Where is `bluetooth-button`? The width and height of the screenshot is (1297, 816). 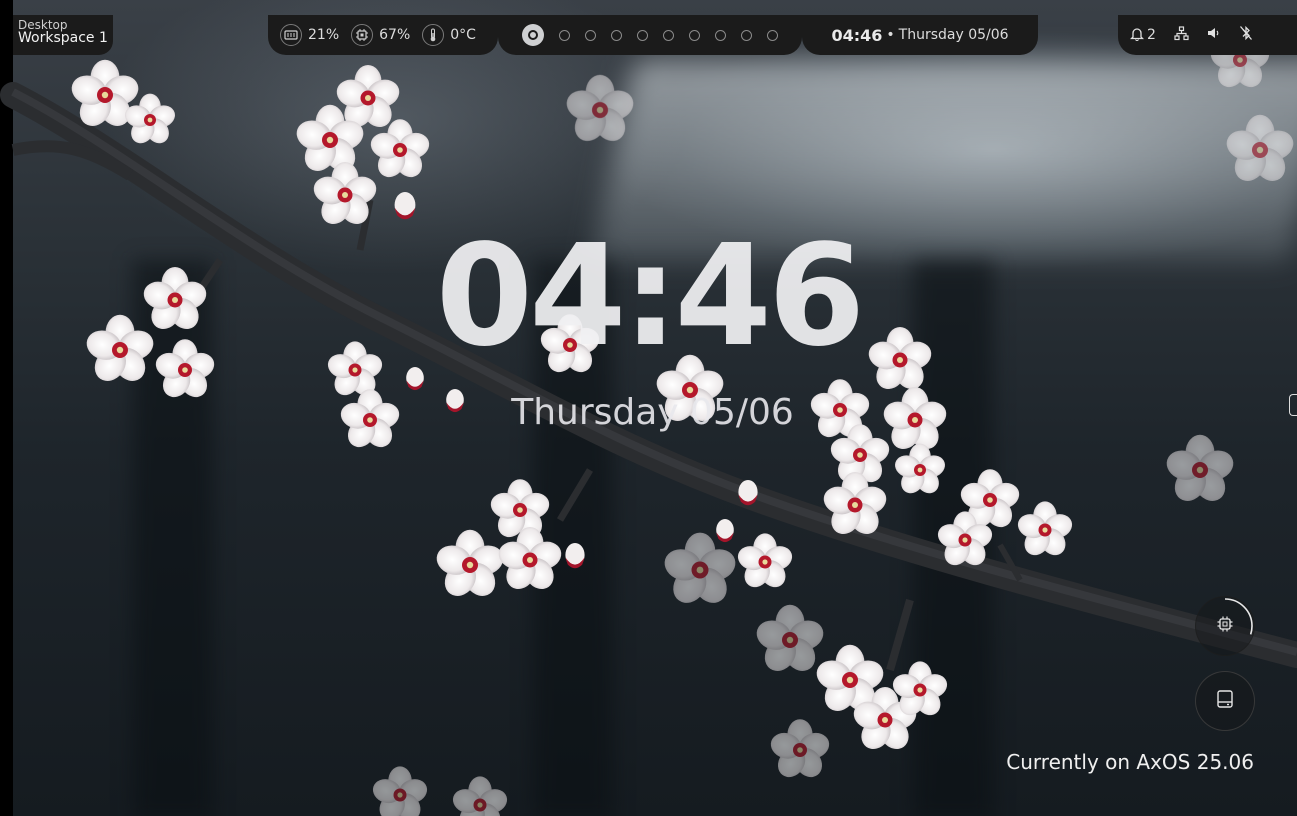 bluetooth-button is located at coordinates (1246, 35).